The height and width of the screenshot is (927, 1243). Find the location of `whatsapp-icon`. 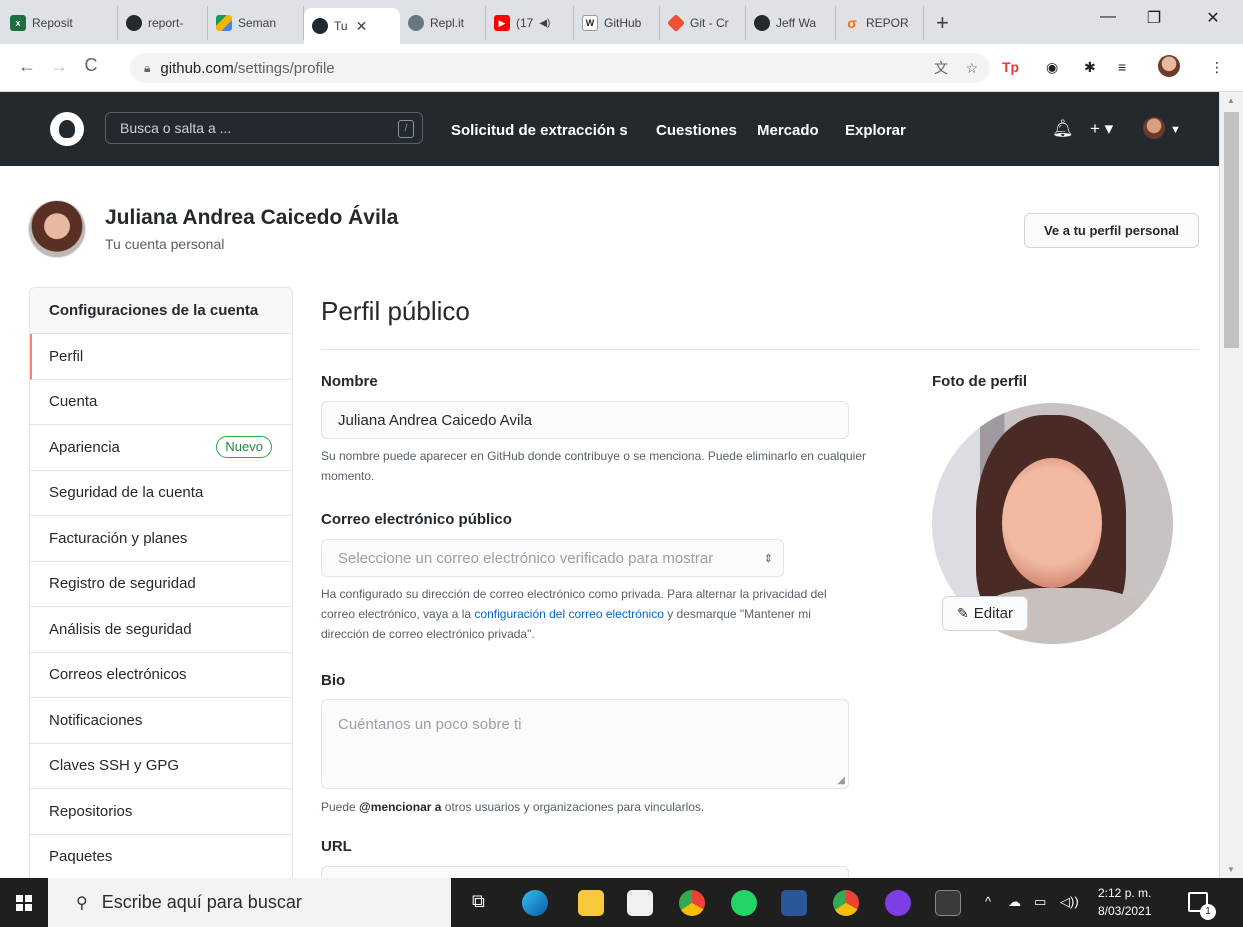

whatsapp-icon is located at coordinates (744, 903).